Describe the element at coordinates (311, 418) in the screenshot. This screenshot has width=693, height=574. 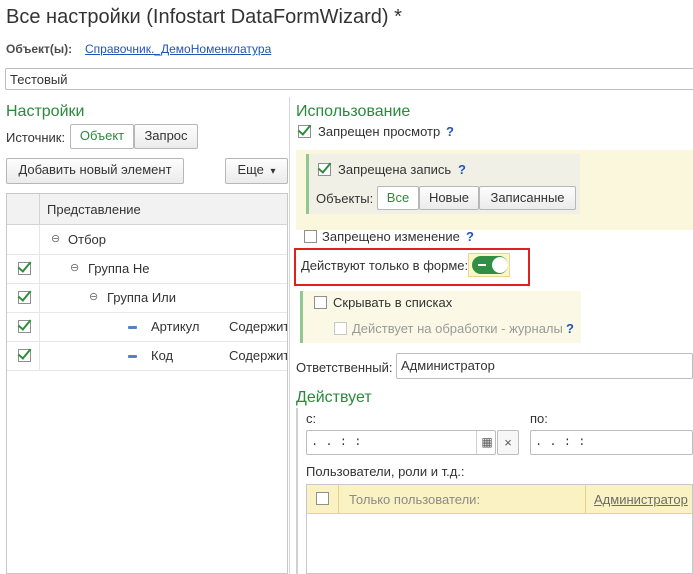
I see `from-label: с:` at that location.